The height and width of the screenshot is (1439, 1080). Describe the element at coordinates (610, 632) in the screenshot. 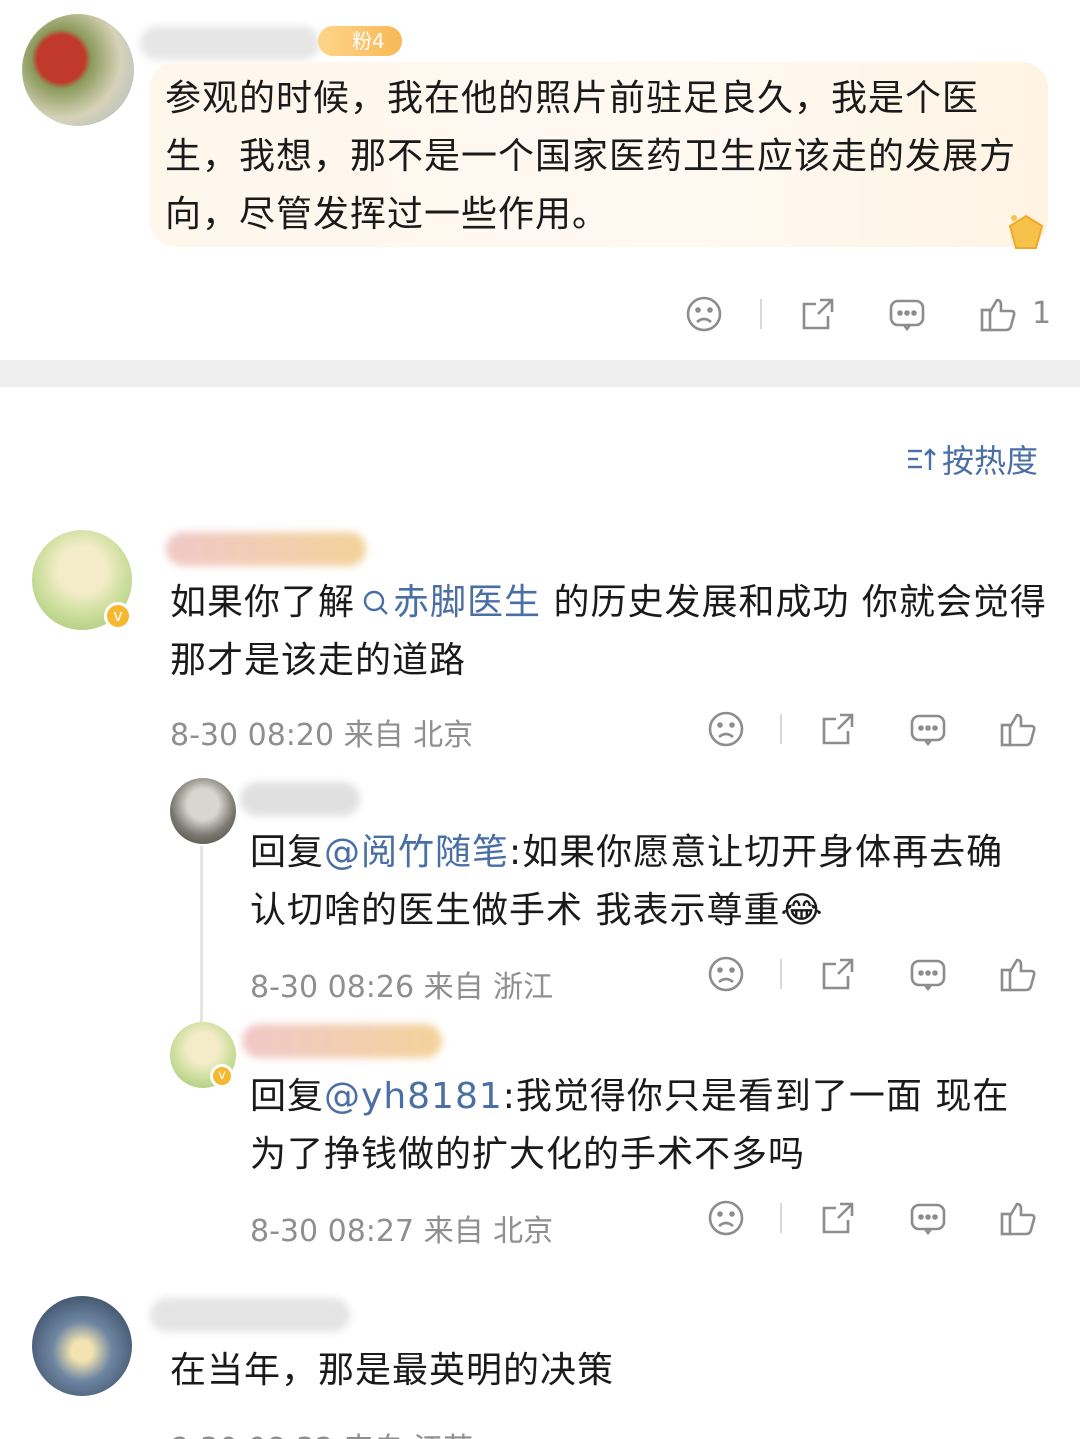

I see `comment-text: 如果你了解 赤脚医生 的历史发展和成功 你就会觉得那才是该走的道路` at that location.